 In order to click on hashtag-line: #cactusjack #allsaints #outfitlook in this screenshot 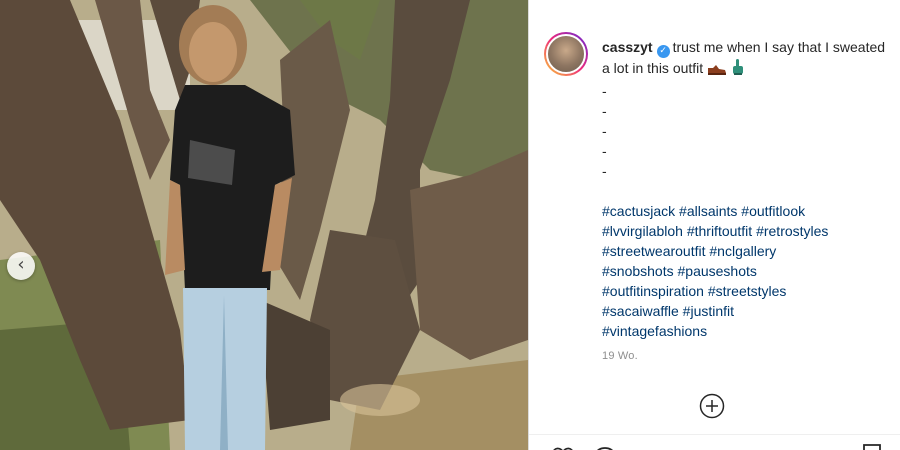, I will do `click(744, 211)`.